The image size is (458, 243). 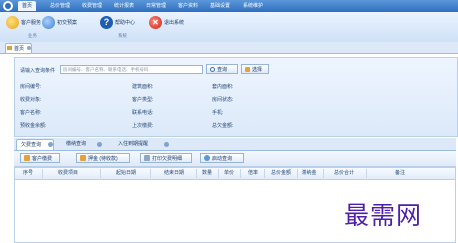 What do you see at coordinates (38, 71) in the screenshot?
I see `query-label: 请输入查询条件` at bounding box center [38, 71].